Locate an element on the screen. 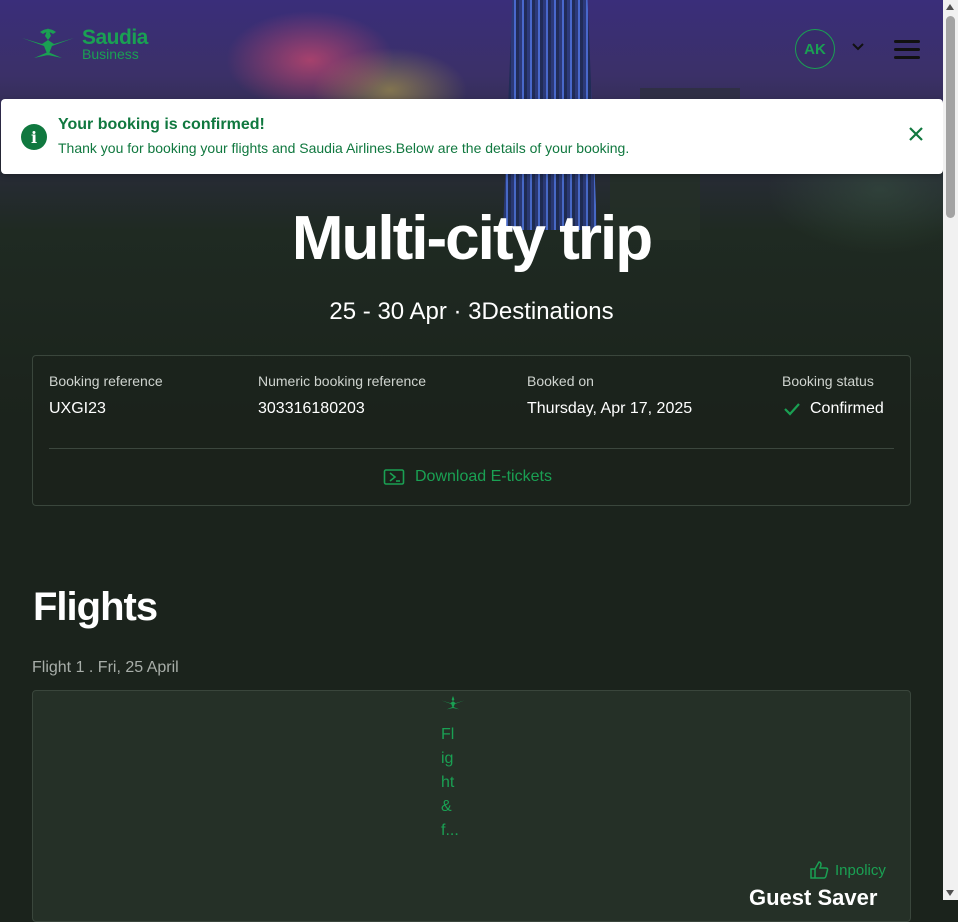 This screenshot has height=922, width=958. numeric-reference-label: Numeric booking reference is located at coordinates (342, 381).